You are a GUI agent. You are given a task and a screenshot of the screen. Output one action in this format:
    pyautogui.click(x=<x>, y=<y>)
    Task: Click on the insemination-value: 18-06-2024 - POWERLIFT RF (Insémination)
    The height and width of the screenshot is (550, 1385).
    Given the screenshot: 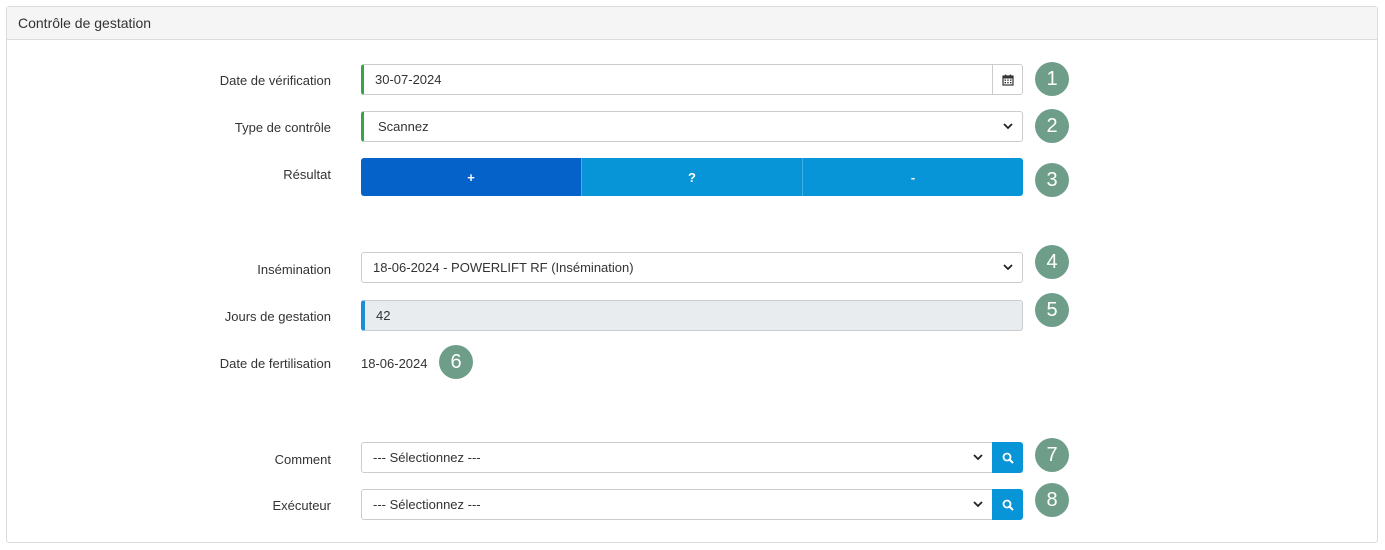 What is the action you would take?
    pyautogui.click(x=503, y=267)
    